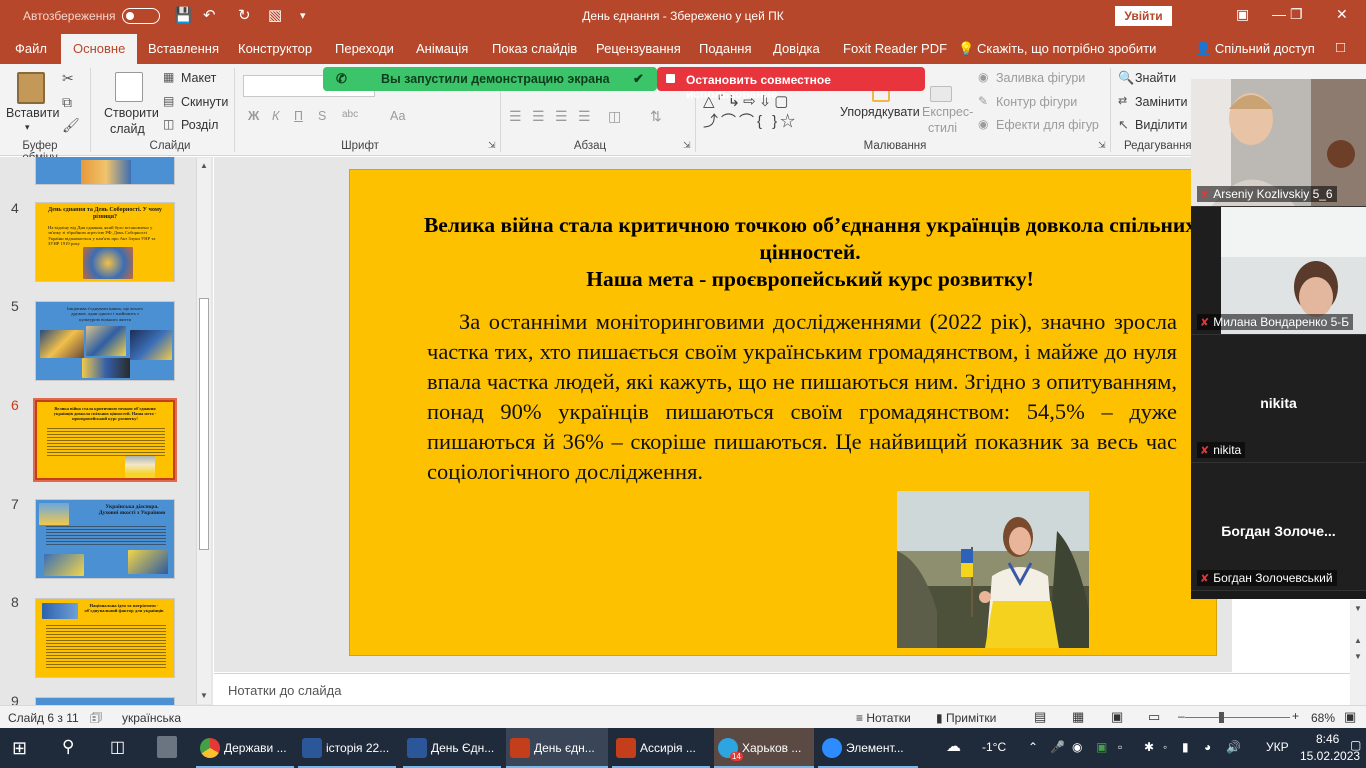 This screenshot has width=1366, height=768. What do you see at coordinates (1358, 640) in the screenshot?
I see `prev-slide-icon: ▲` at bounding box center [1358, 640].